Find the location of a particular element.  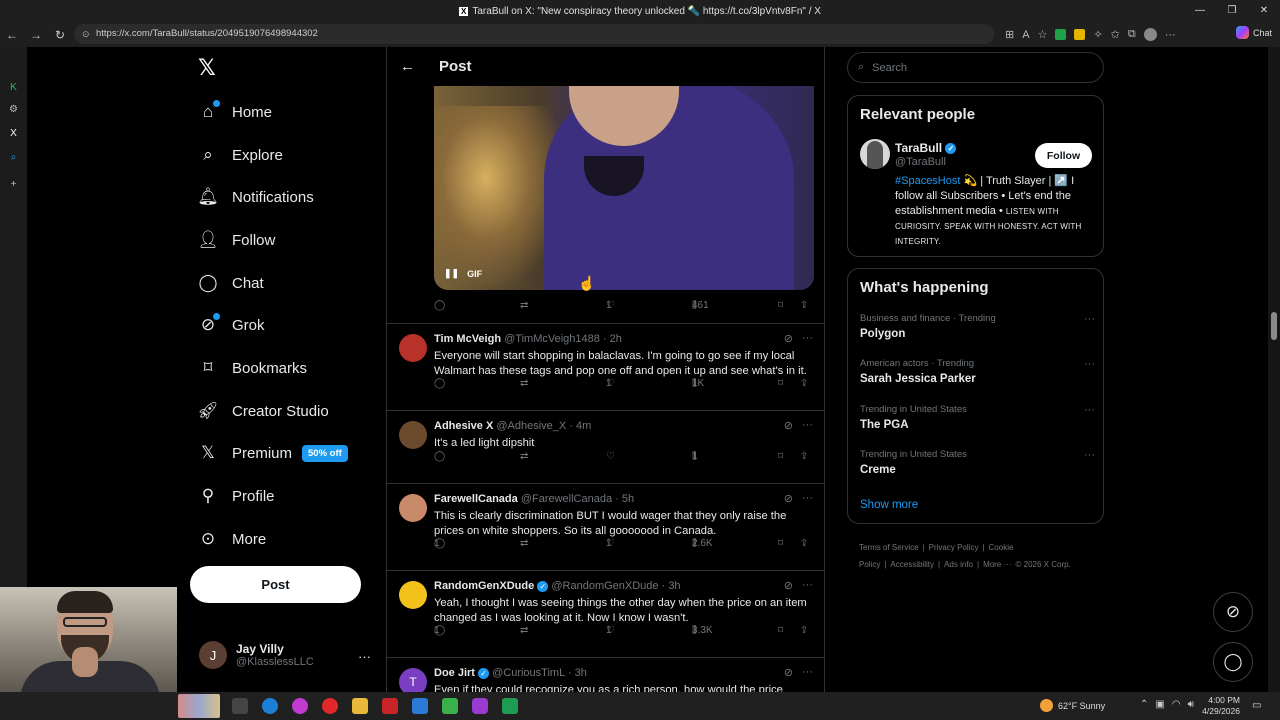

nav-bookmarks: ⌑ Bookmarks is located at coordinates (252, 368).